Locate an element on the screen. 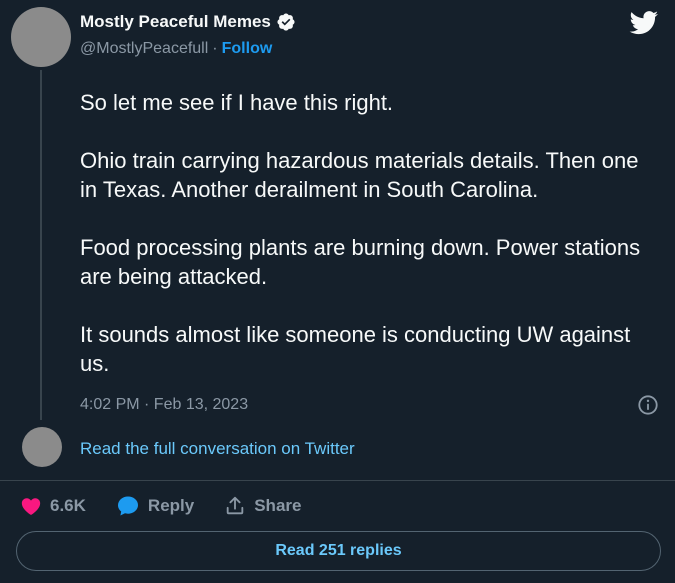 This screenshot has height=583, width=675. share-button: Share is located at coordinates (262, 506).